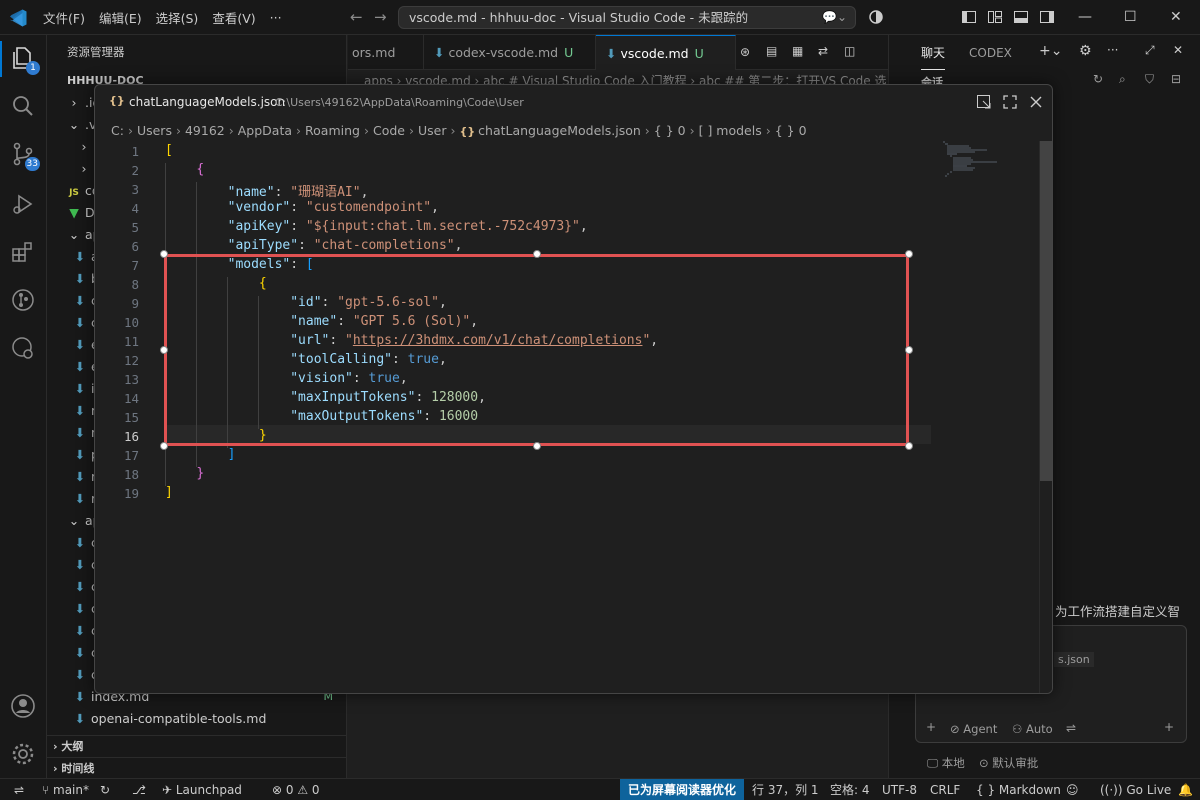  What do you see at coordinates (849, 51) in the screenshot?
I see `split-editor-icon: ◫` at bounding box center [849, 51].